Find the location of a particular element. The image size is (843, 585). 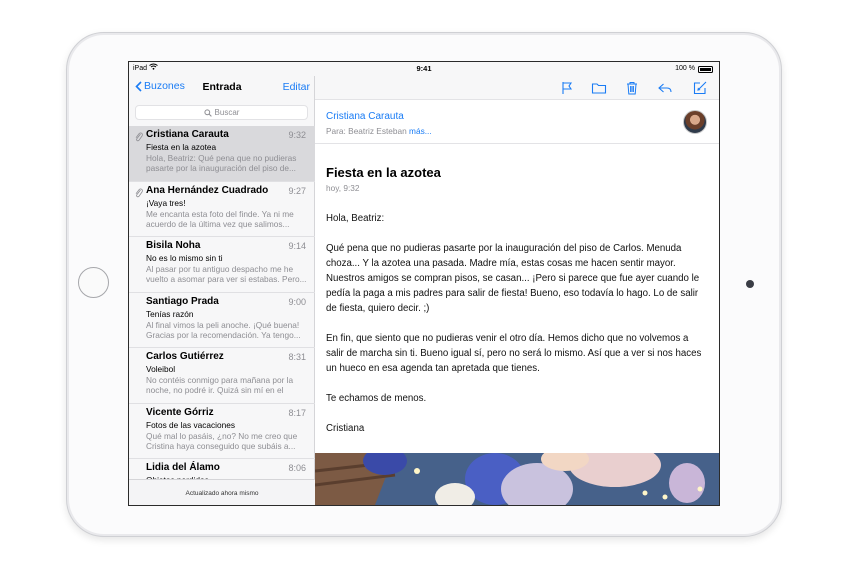

message-time: 9:14 is located at coordinates (297, 246).